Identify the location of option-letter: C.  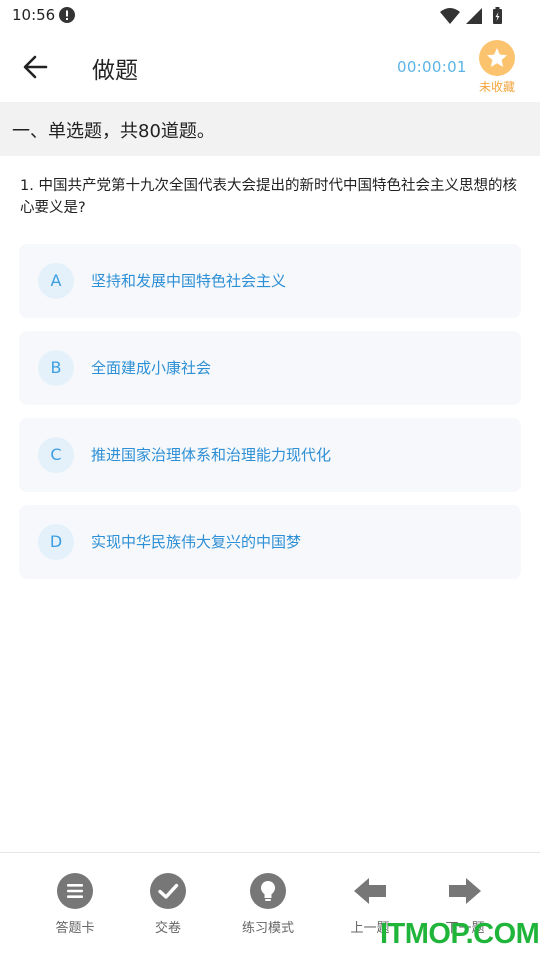
(56, 455).